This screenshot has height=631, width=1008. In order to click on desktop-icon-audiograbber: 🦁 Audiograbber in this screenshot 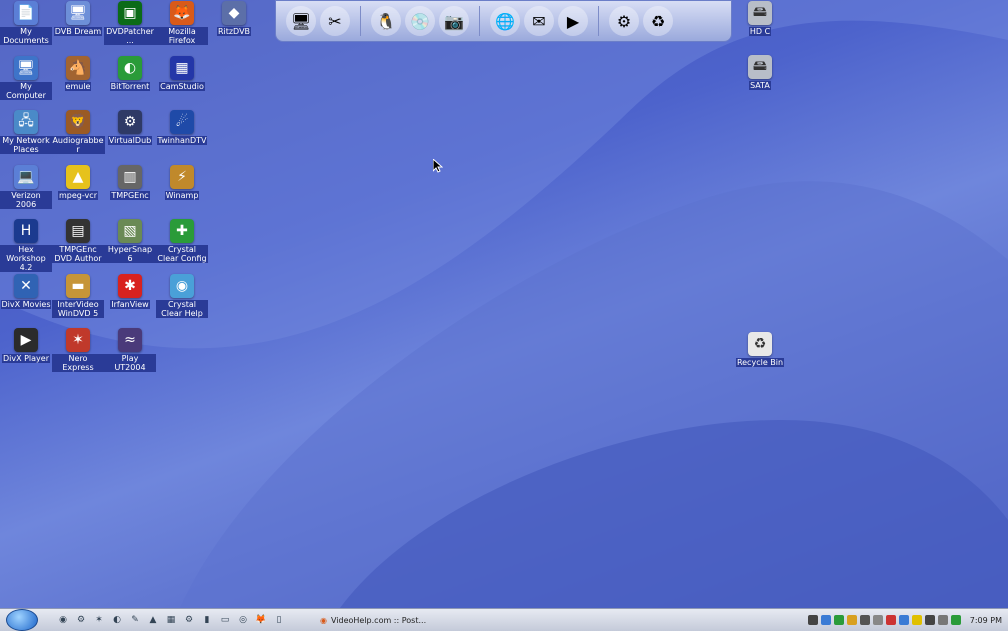, I will do `click(78, 132)`.